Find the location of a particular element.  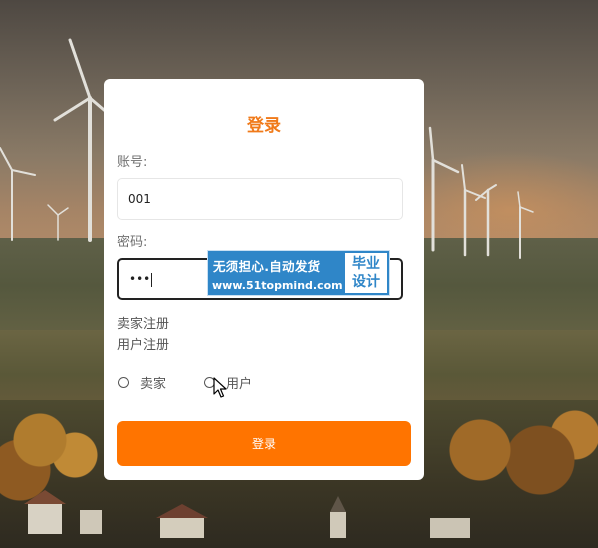

radio-seller-label: 卖家 is located at coordinates (153, 384).